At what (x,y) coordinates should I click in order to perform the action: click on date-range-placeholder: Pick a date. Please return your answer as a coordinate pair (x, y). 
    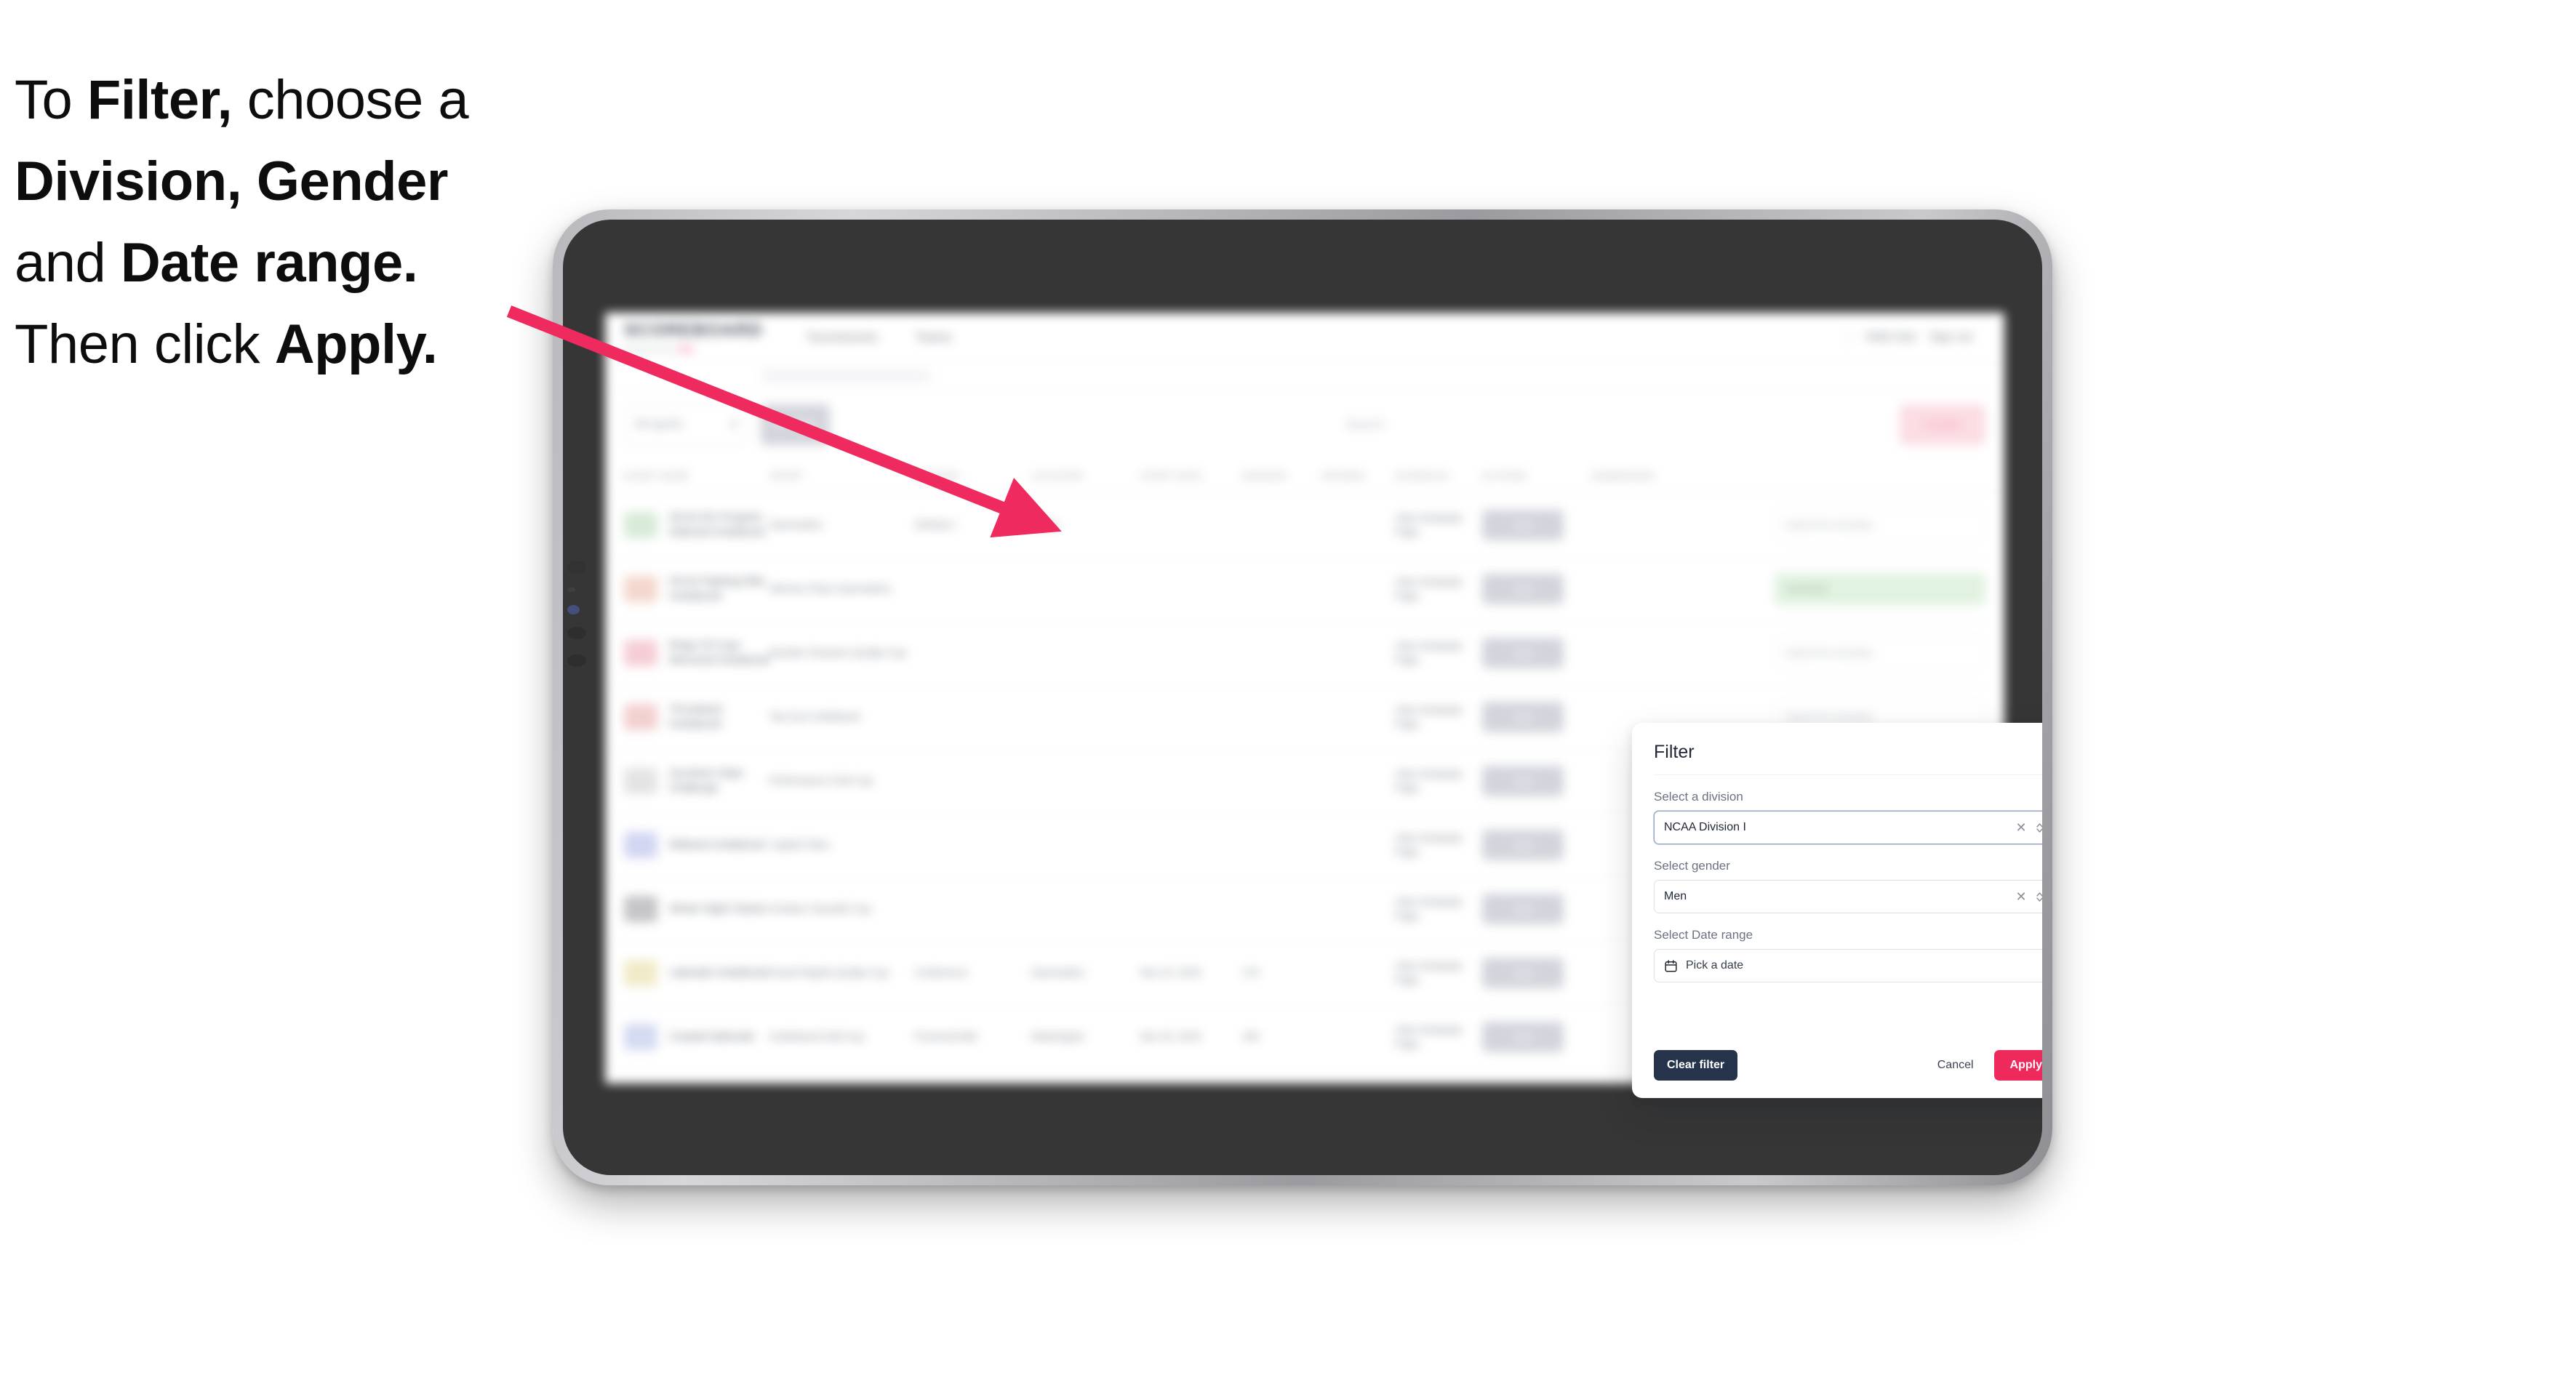
    Looking at the image, I should click on (1715, 966).